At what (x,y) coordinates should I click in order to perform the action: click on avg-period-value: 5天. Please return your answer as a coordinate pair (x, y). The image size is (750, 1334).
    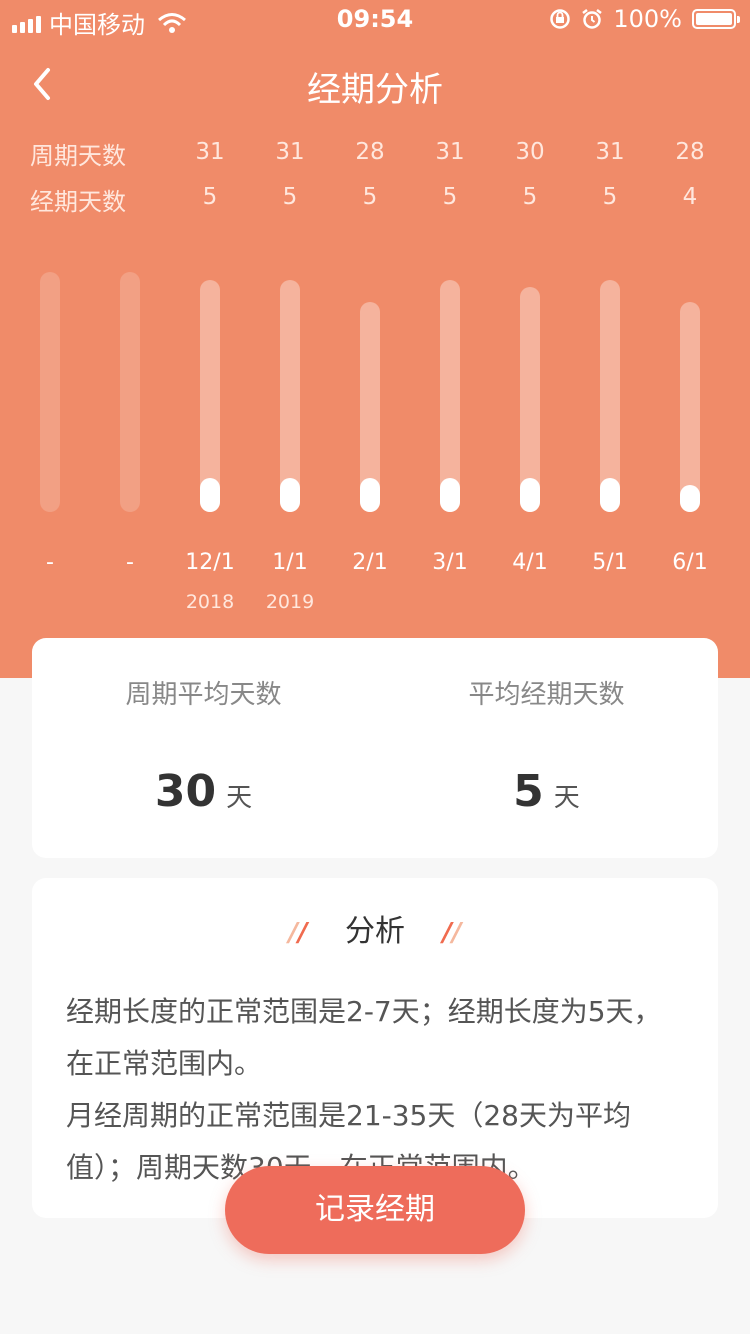
    Looking at the image, I should click on (546, 791).